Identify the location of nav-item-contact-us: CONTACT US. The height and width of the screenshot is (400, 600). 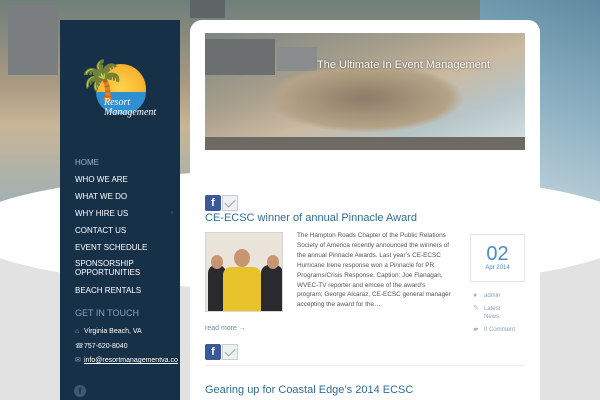
(125, 230).